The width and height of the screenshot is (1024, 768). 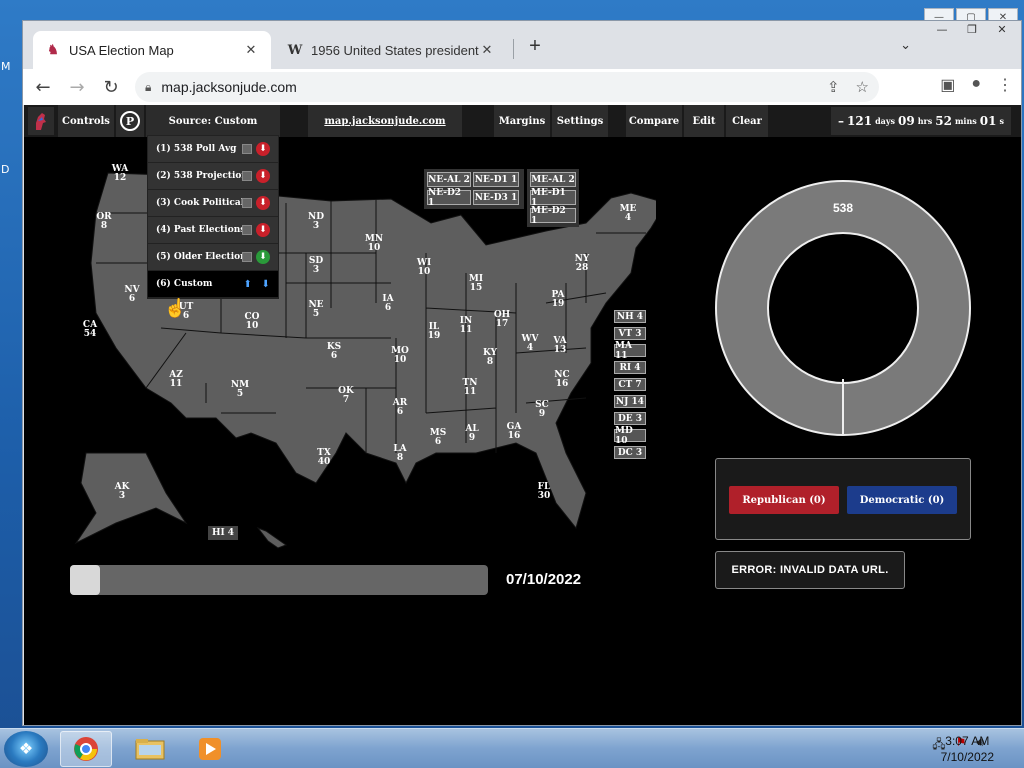 What do you see at coordinates (111, 87) in the screenshot?
I see `reload-icon: ↻` at bounding box center [111, 87].